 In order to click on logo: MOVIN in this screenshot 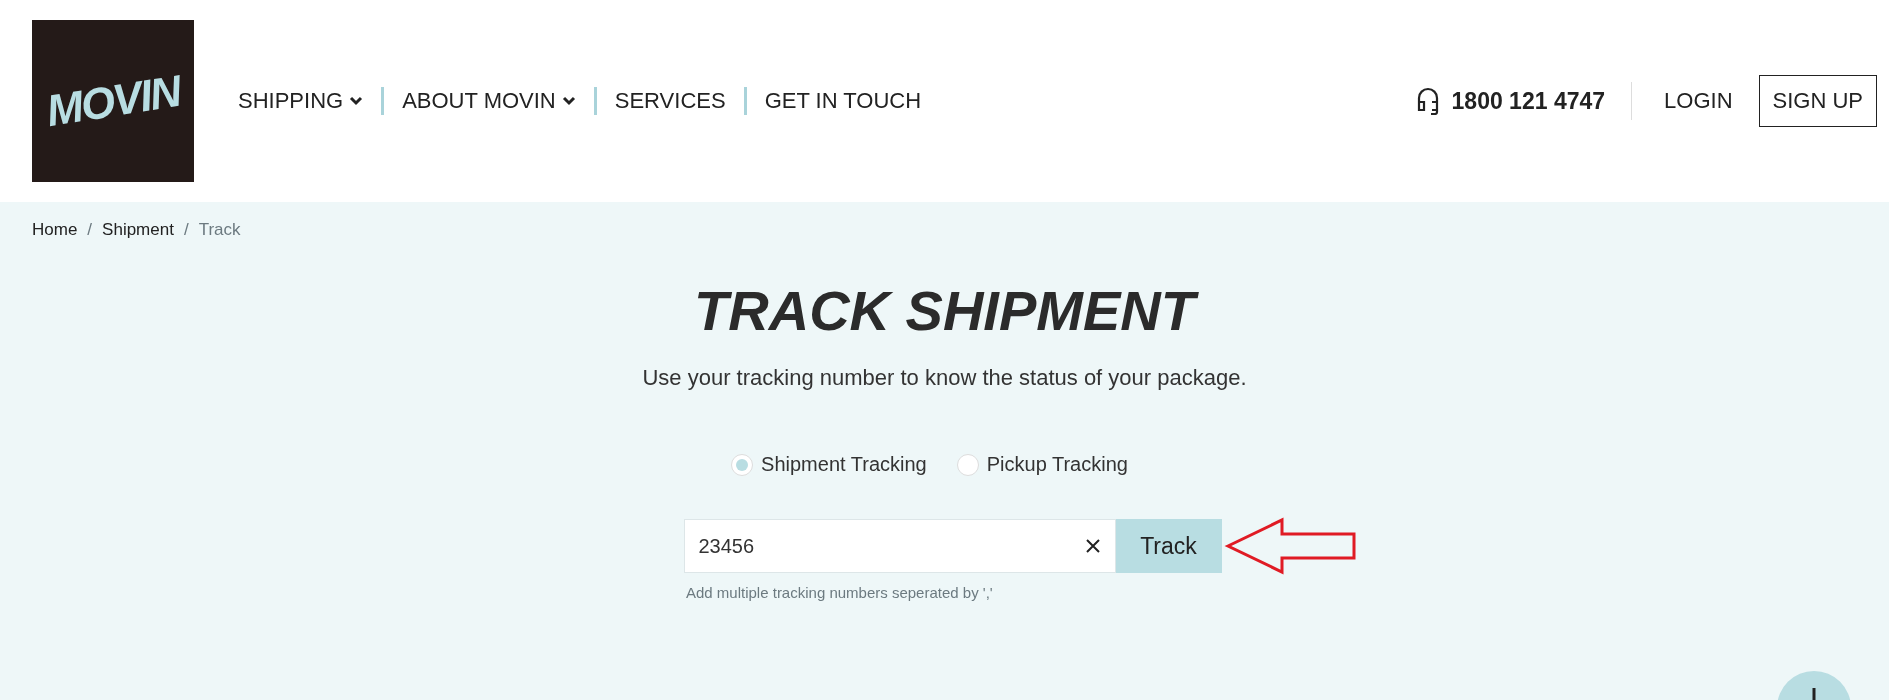, I will do `click(113, 101)`.